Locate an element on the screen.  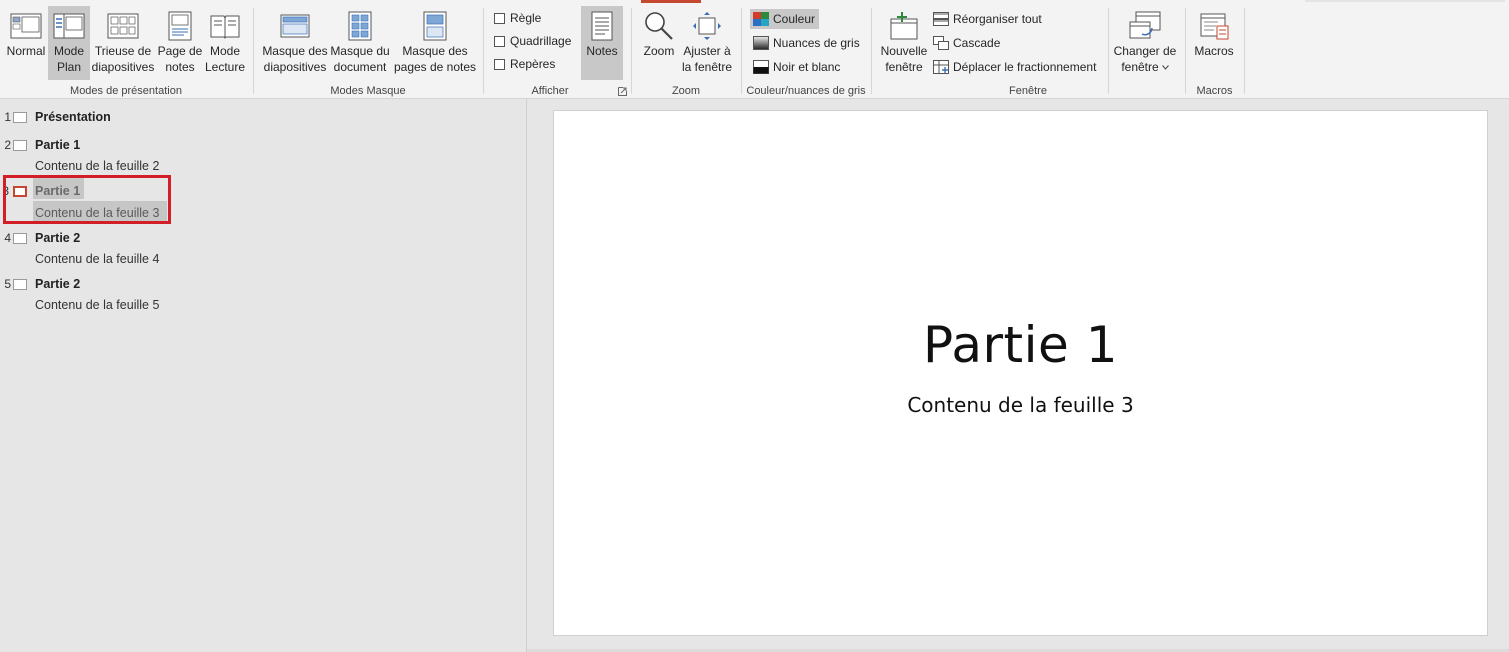
outline-view-label-1: Mode is located at coordinates (69, 51).